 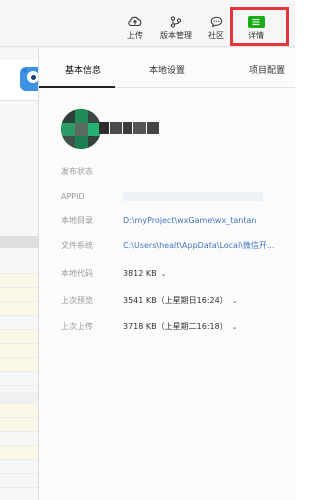 I want to click on last-upload-row: 上次上传 3718 KB（上星期二16:18） ⌄, so click(x=149, y=326).